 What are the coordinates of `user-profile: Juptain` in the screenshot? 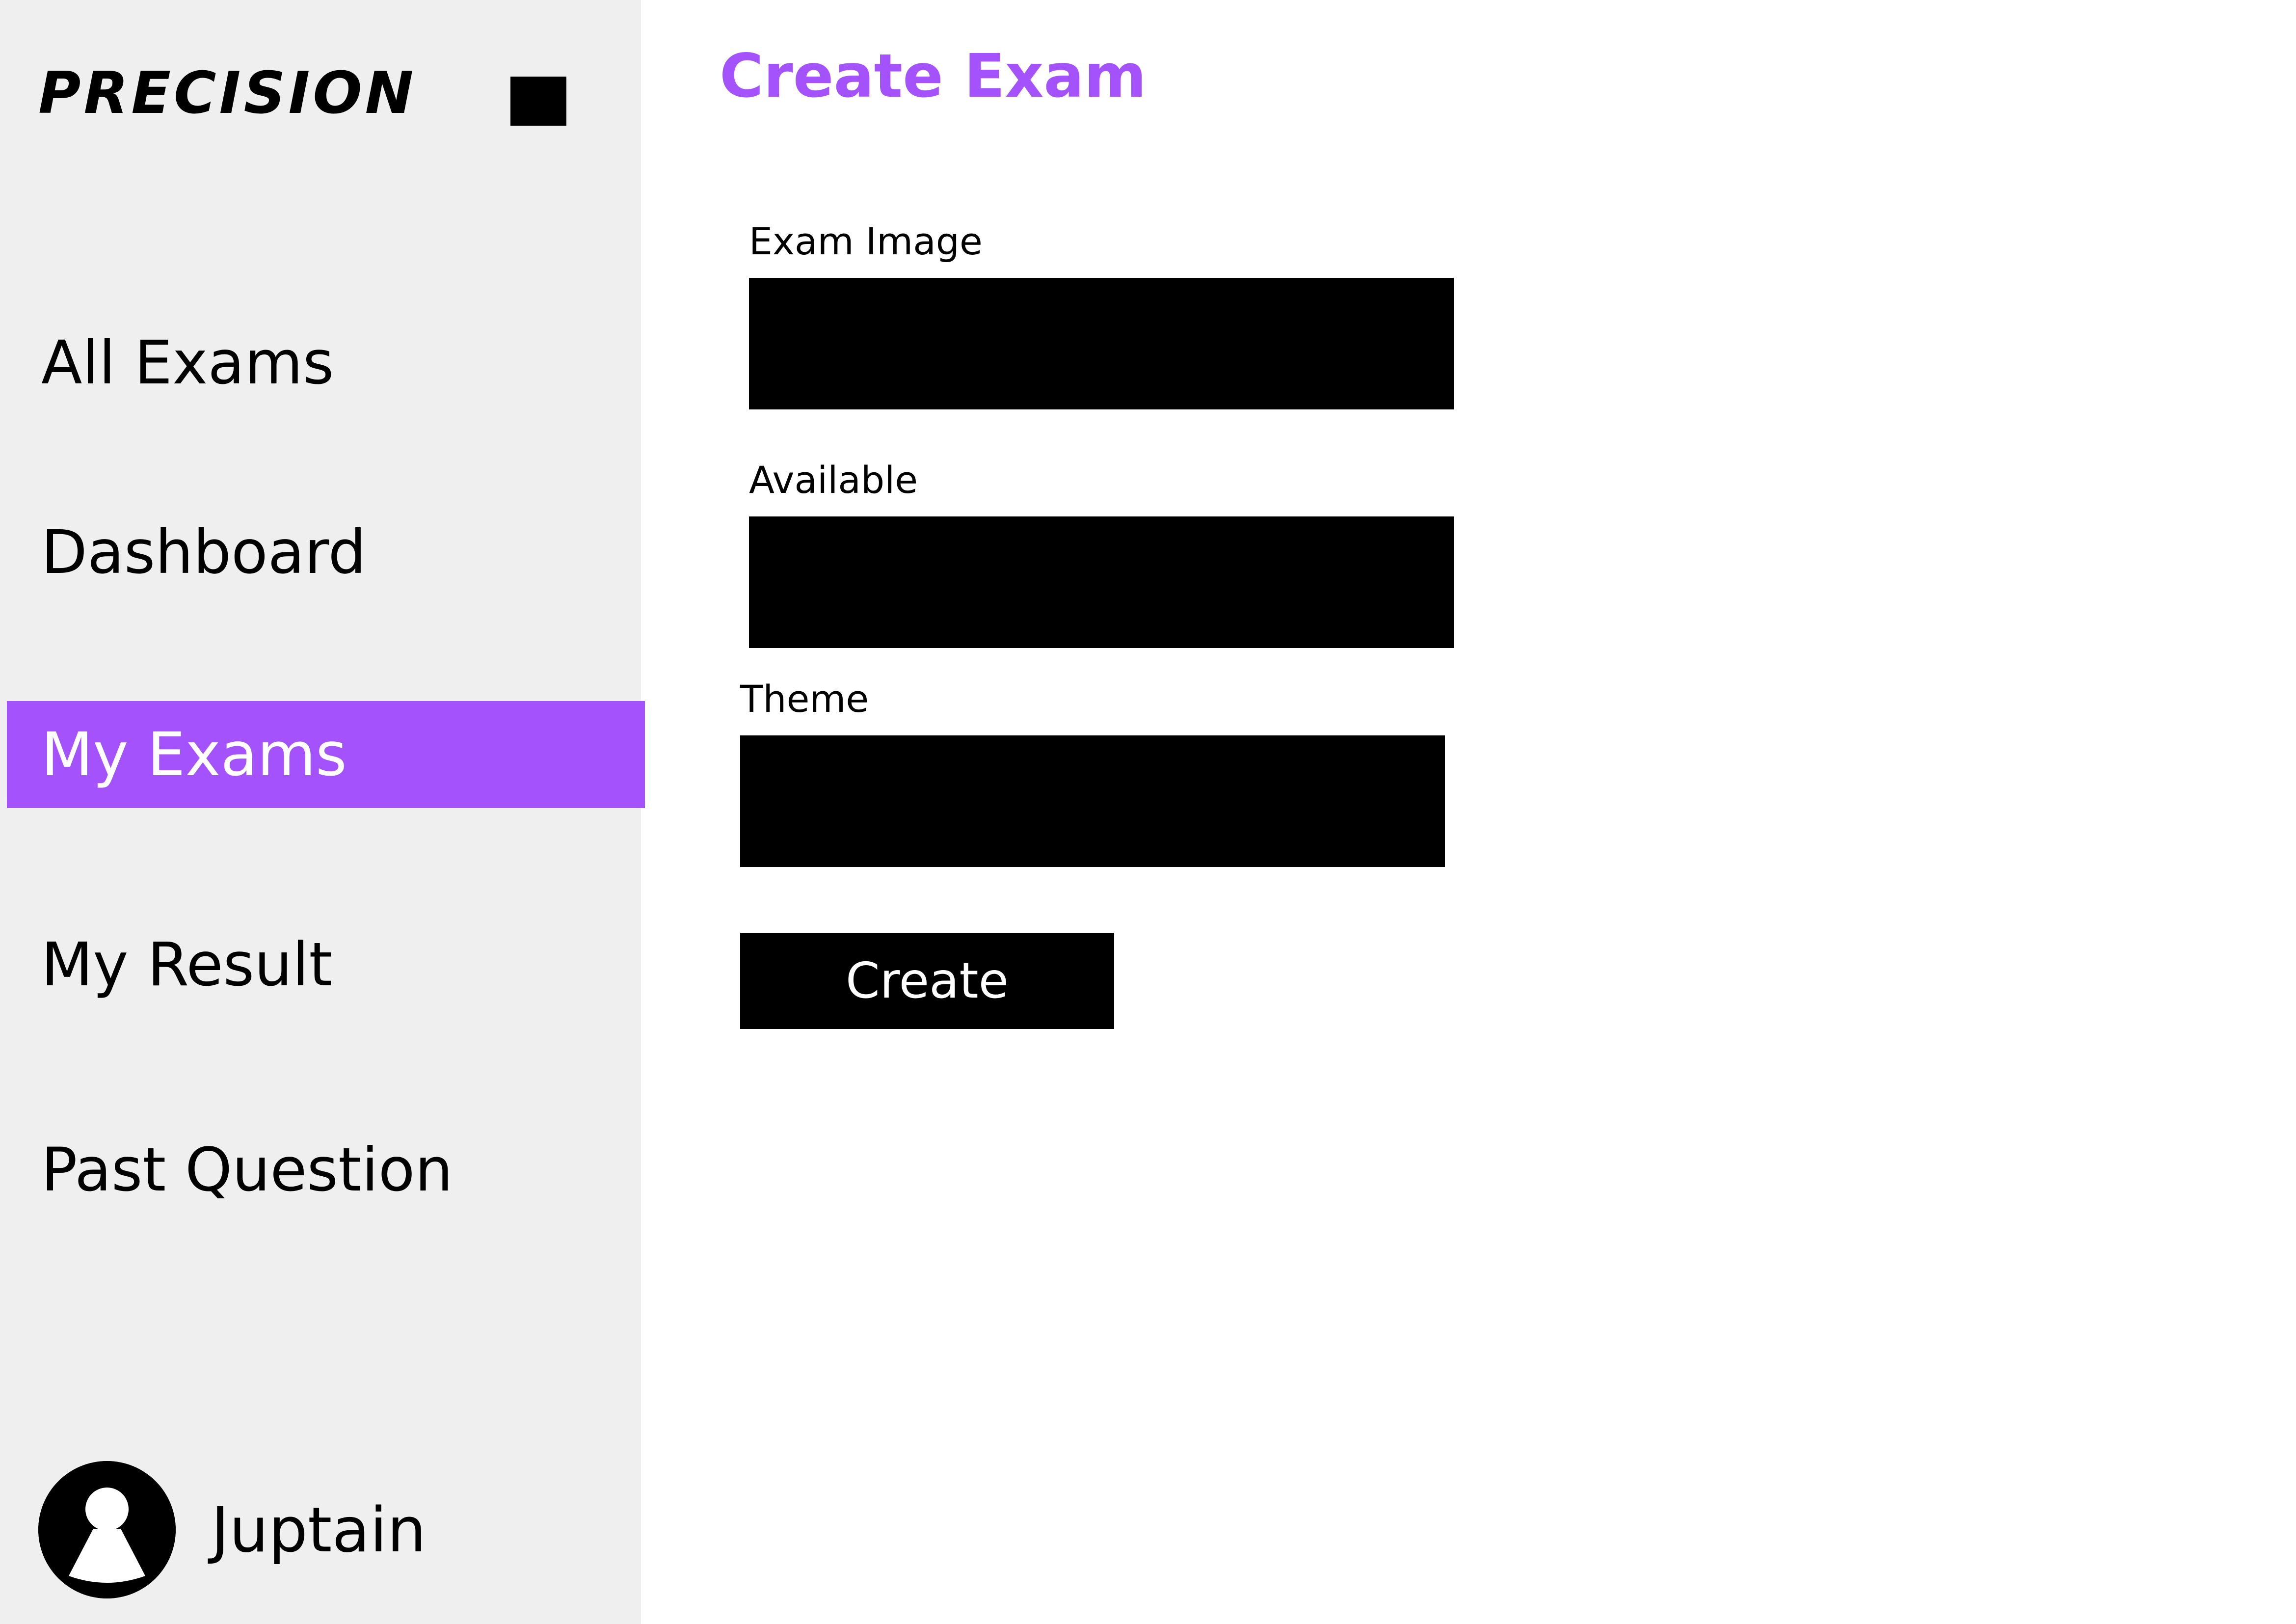 It's located at (232, 1529).